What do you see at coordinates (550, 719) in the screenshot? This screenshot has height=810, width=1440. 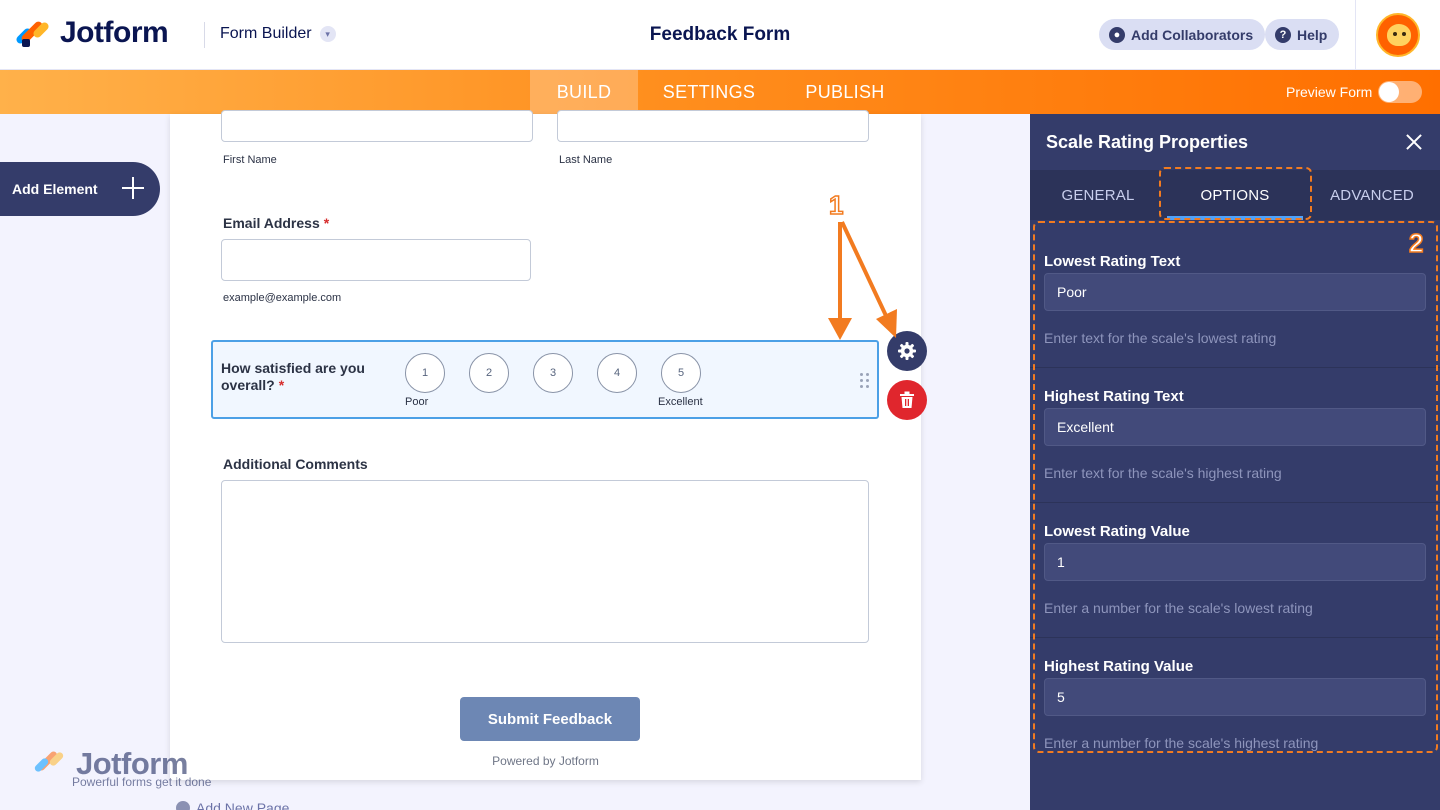 I see `submit-button: Submit Feedback` at bounding box center [550, 719].